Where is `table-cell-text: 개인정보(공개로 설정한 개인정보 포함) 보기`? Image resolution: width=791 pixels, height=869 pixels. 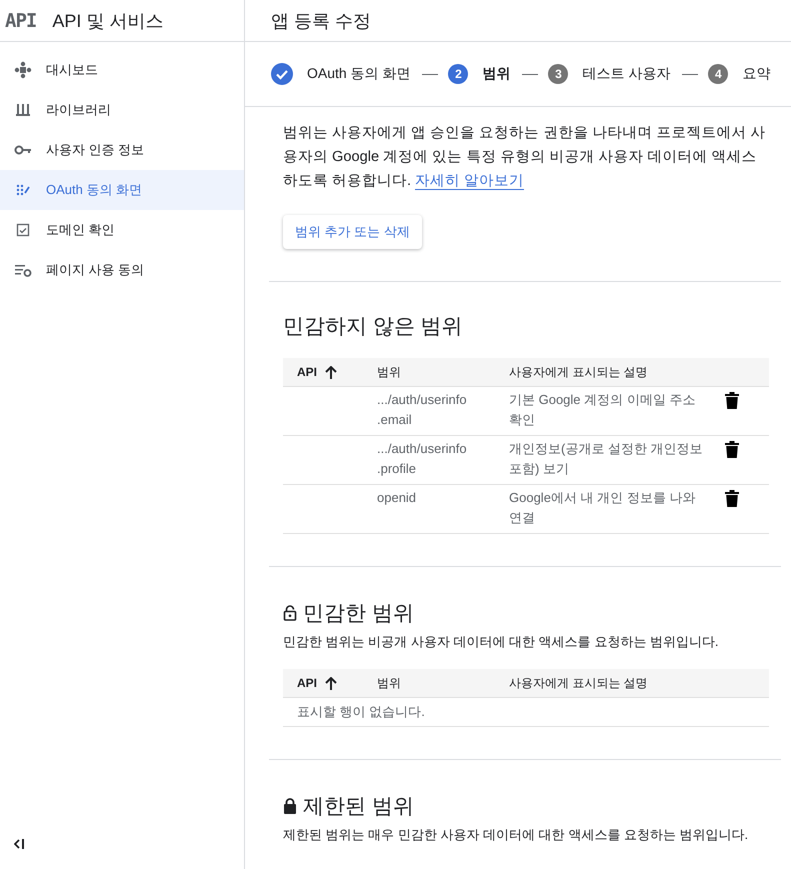 table-cell-text: 개인정보(공개로 설정한 개인정보 포함) 보기 is located at coordinates (606, 459).